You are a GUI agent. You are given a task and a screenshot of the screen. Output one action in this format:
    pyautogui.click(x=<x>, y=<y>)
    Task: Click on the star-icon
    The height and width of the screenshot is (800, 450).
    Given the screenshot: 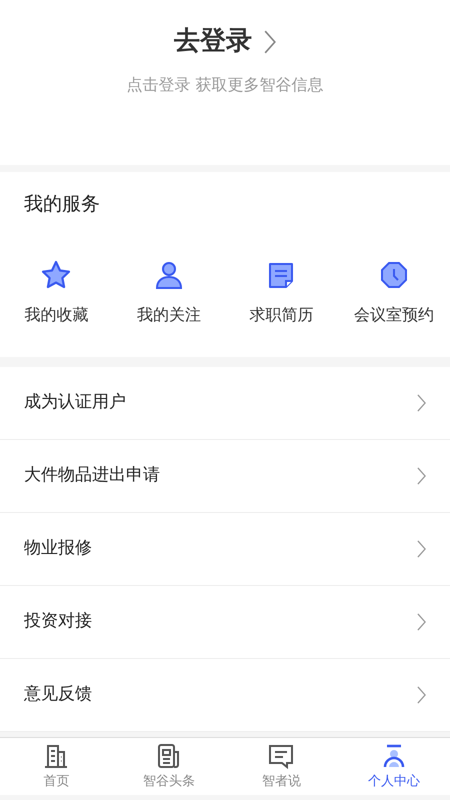 What is the action you would take?
    pyautogui.click(x=56, y=274)
    